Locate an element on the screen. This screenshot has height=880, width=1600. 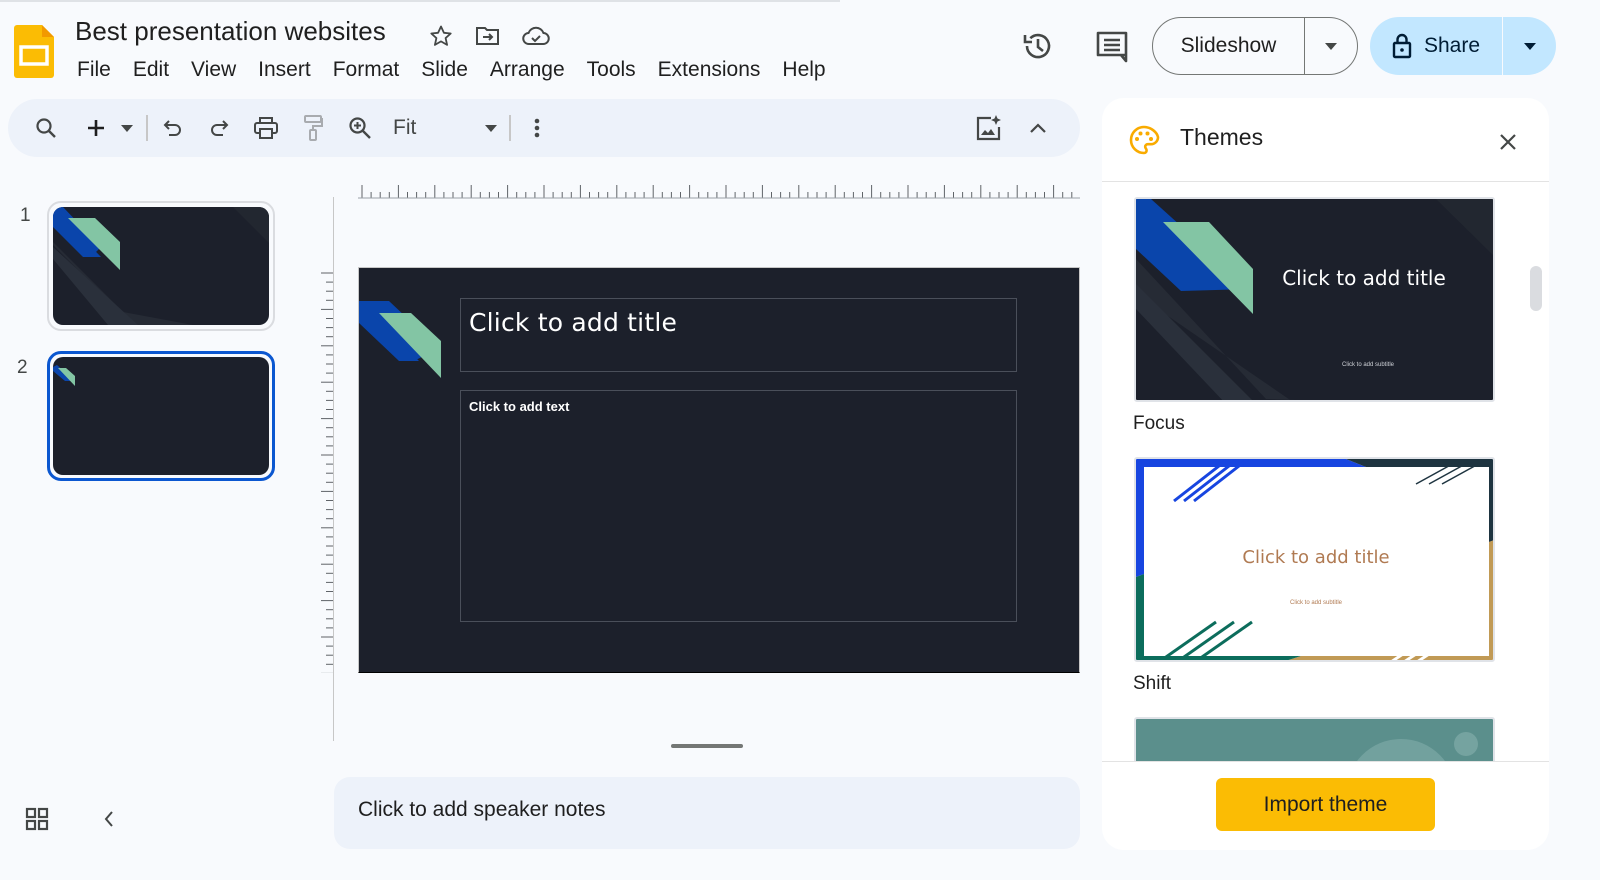
shift-theme-preview: Click to add title Click to add subtitle is located at coordinates (1314, 559).